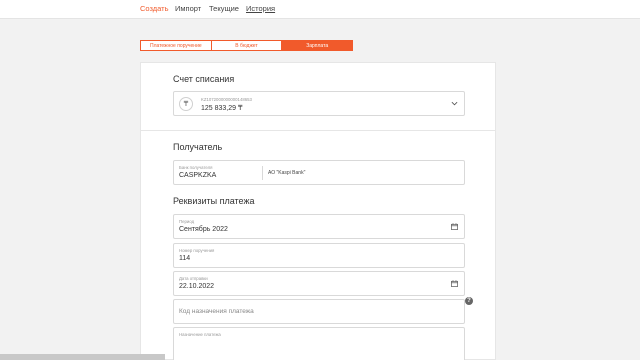  What do you see at coordinates (319, 311) in the screenshot?
I see `payment-code-field: Код назначения платежа` at bounding box center [319, 311].